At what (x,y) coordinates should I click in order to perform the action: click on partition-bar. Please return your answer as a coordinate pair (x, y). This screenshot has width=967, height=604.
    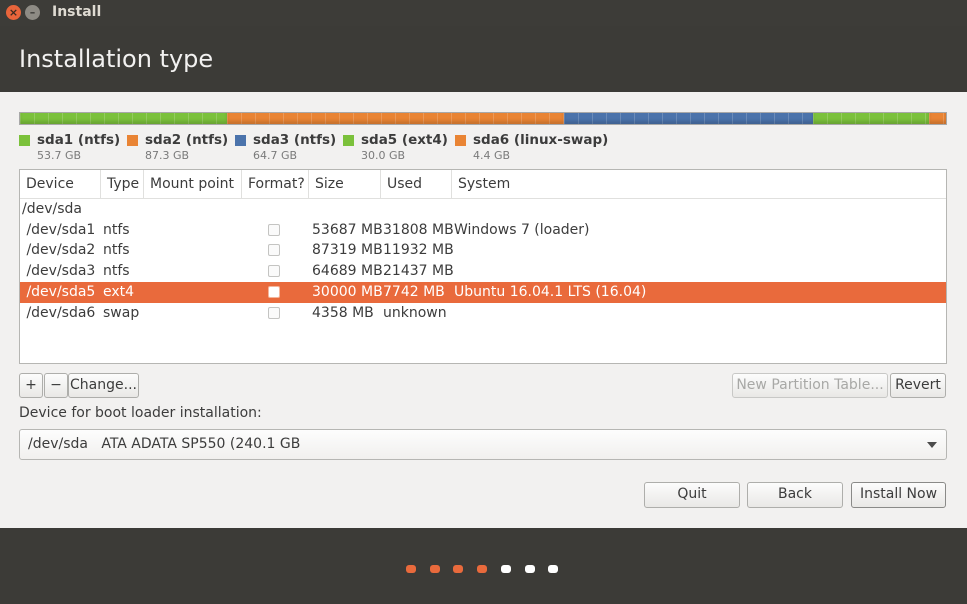
    Looking at the image, I should click on (483, 118).